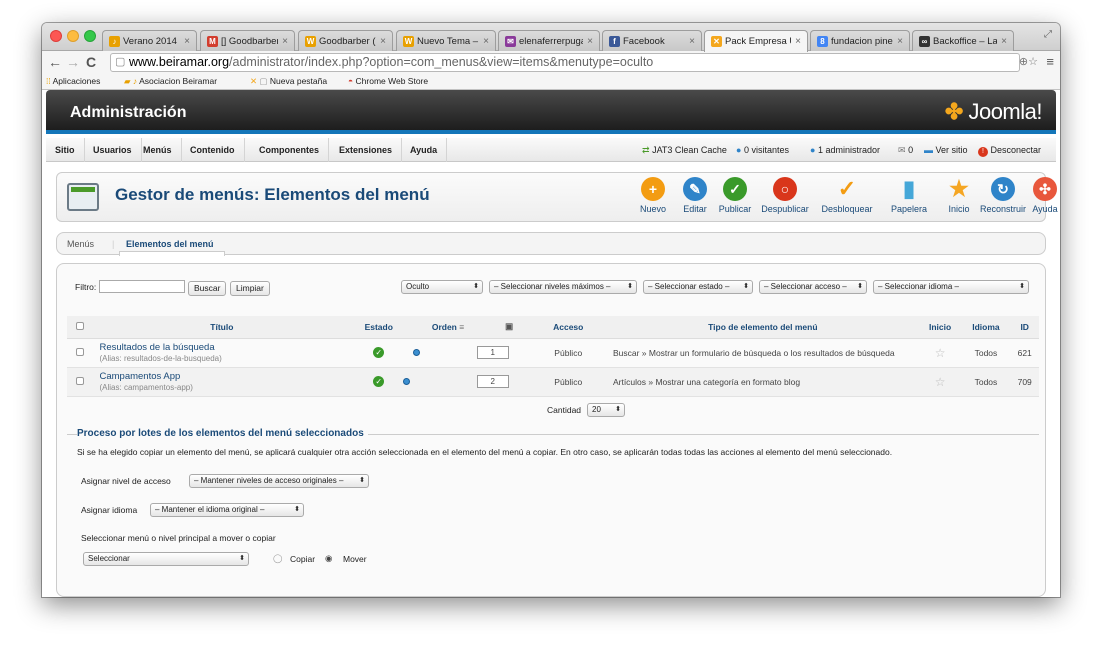 The image size is (1100, 653). I want to click on col-order: Orden ≡, so click(448, 327).